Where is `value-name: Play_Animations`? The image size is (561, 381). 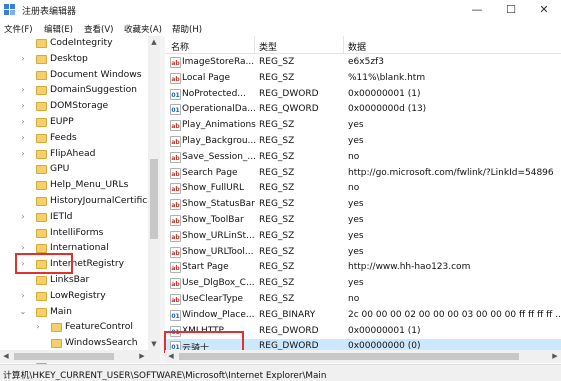 value-name: Play_Animations is located at coordinates (219, 125).